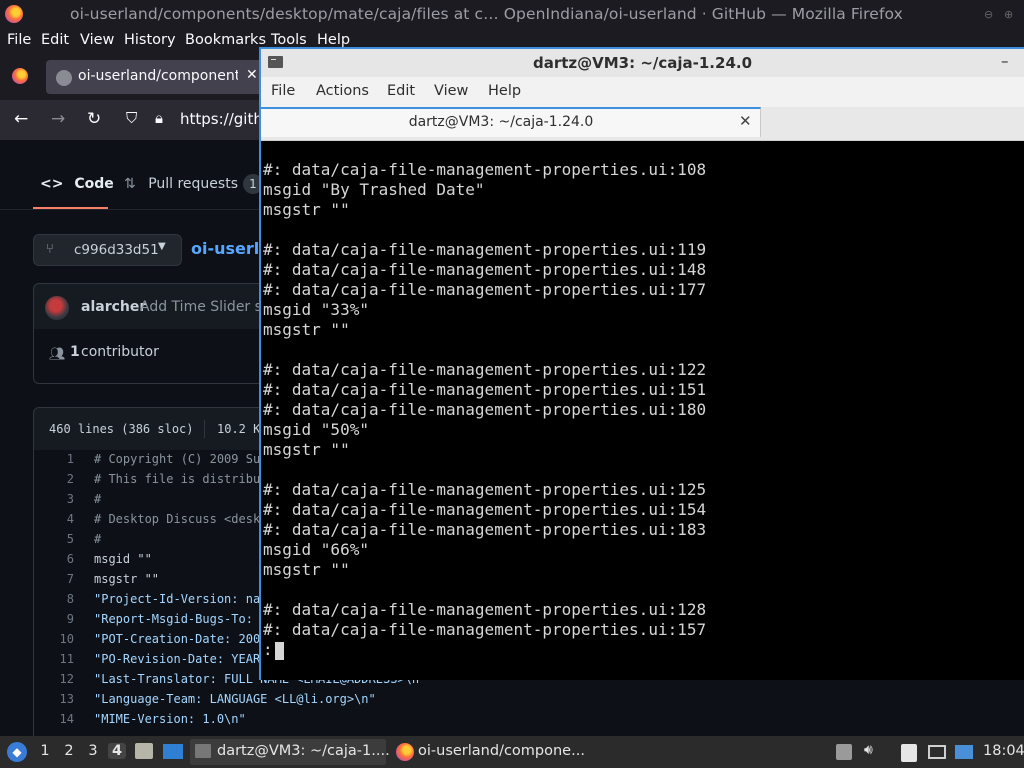 Image resolution: width=1024 pixels, height=768 pixels. I want to click on tab-pull-requests: ⇅ Pull requests, so click(181, 184).